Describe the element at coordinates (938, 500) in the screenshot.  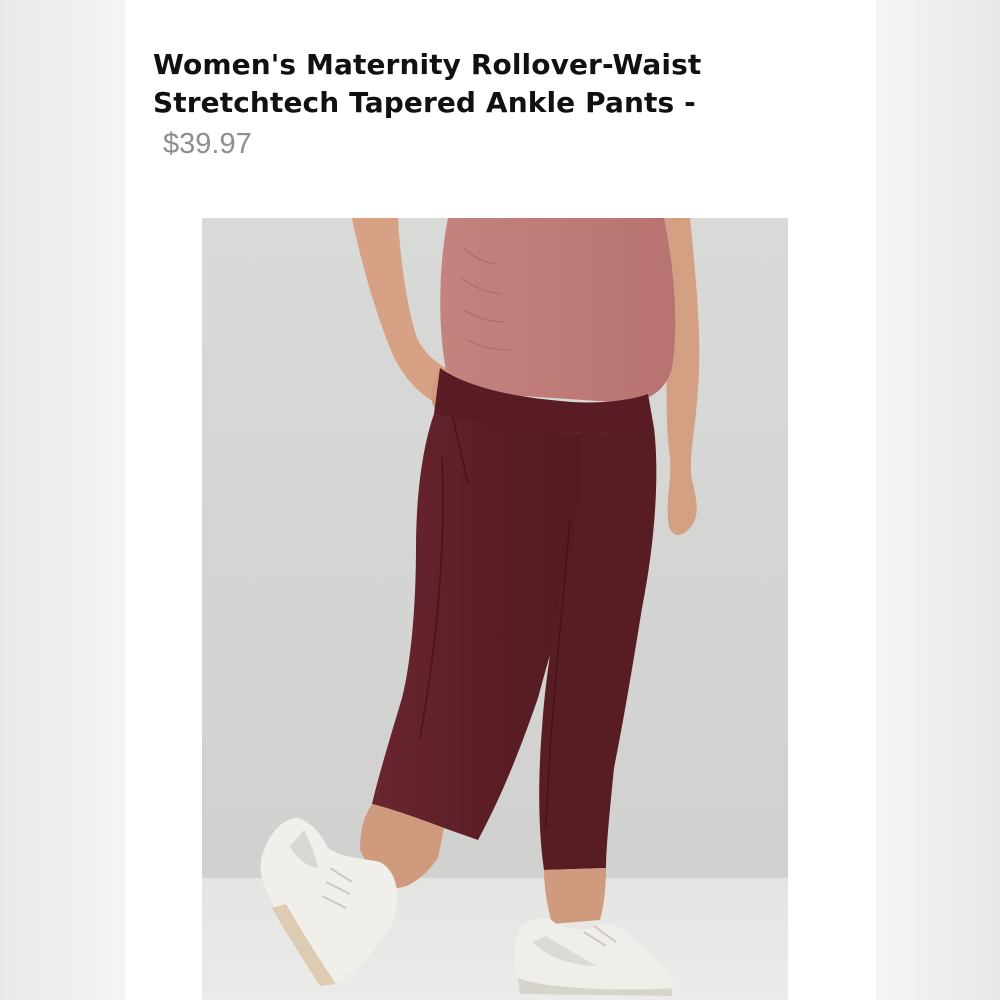
I see `right-margin` at that location.